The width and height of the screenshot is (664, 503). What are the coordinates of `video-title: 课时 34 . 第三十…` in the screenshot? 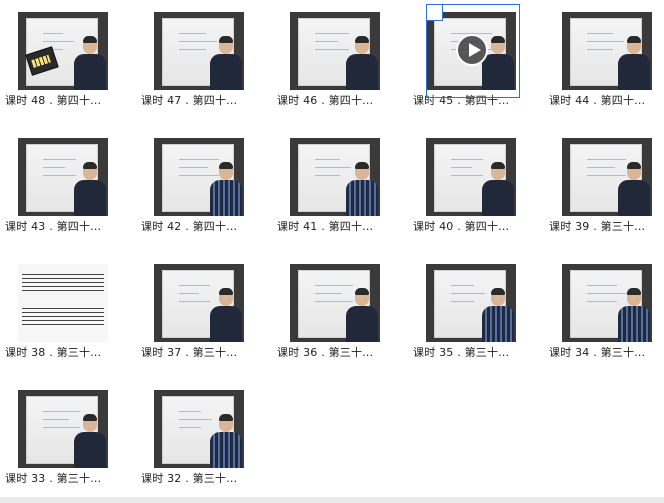 It's located at (597, 352).